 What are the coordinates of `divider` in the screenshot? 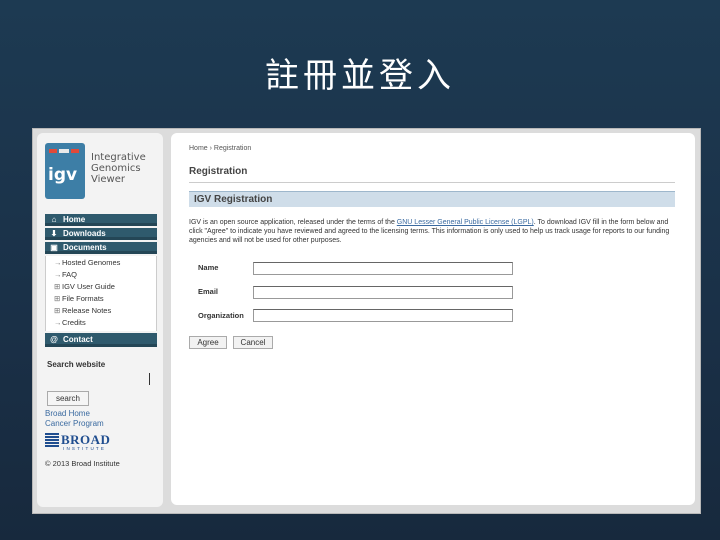 It's located at (432, 182).